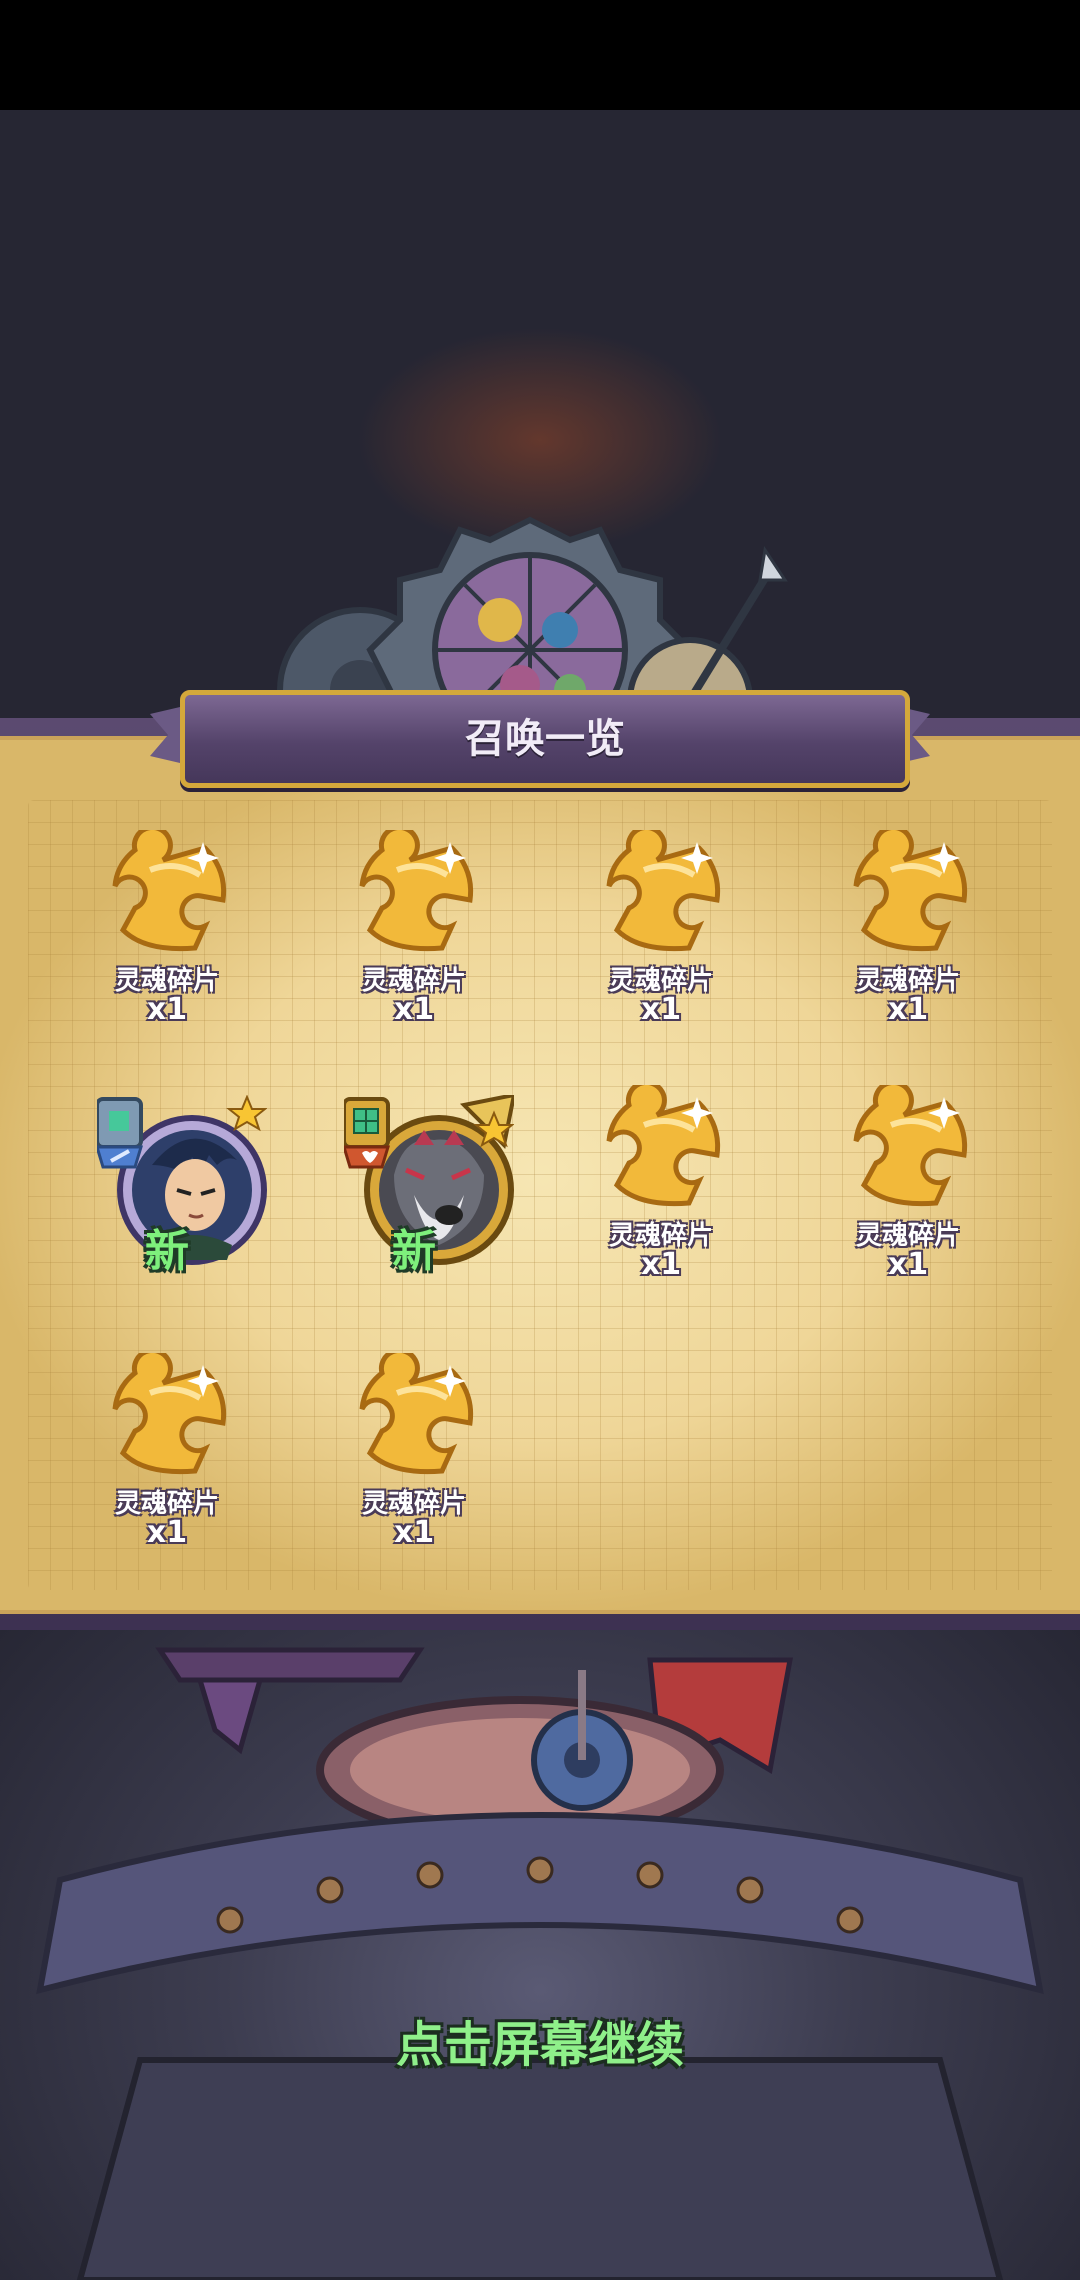 The width and height of the screenshot is (1080, 2280). Describe the element at coordinates (246, 1113) in the screenshot. I see `star-icon` at that location.